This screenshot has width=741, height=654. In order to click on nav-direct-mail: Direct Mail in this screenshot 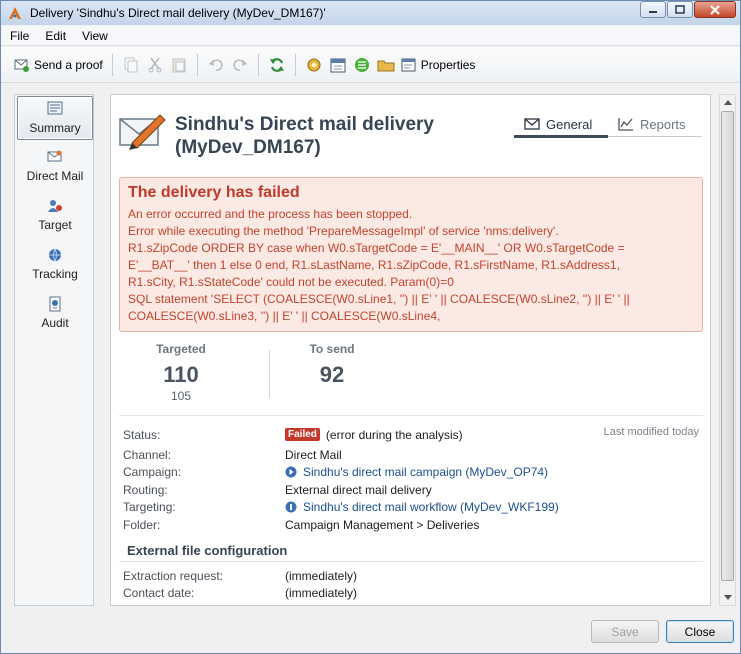, I will do `click(55, 167)`.